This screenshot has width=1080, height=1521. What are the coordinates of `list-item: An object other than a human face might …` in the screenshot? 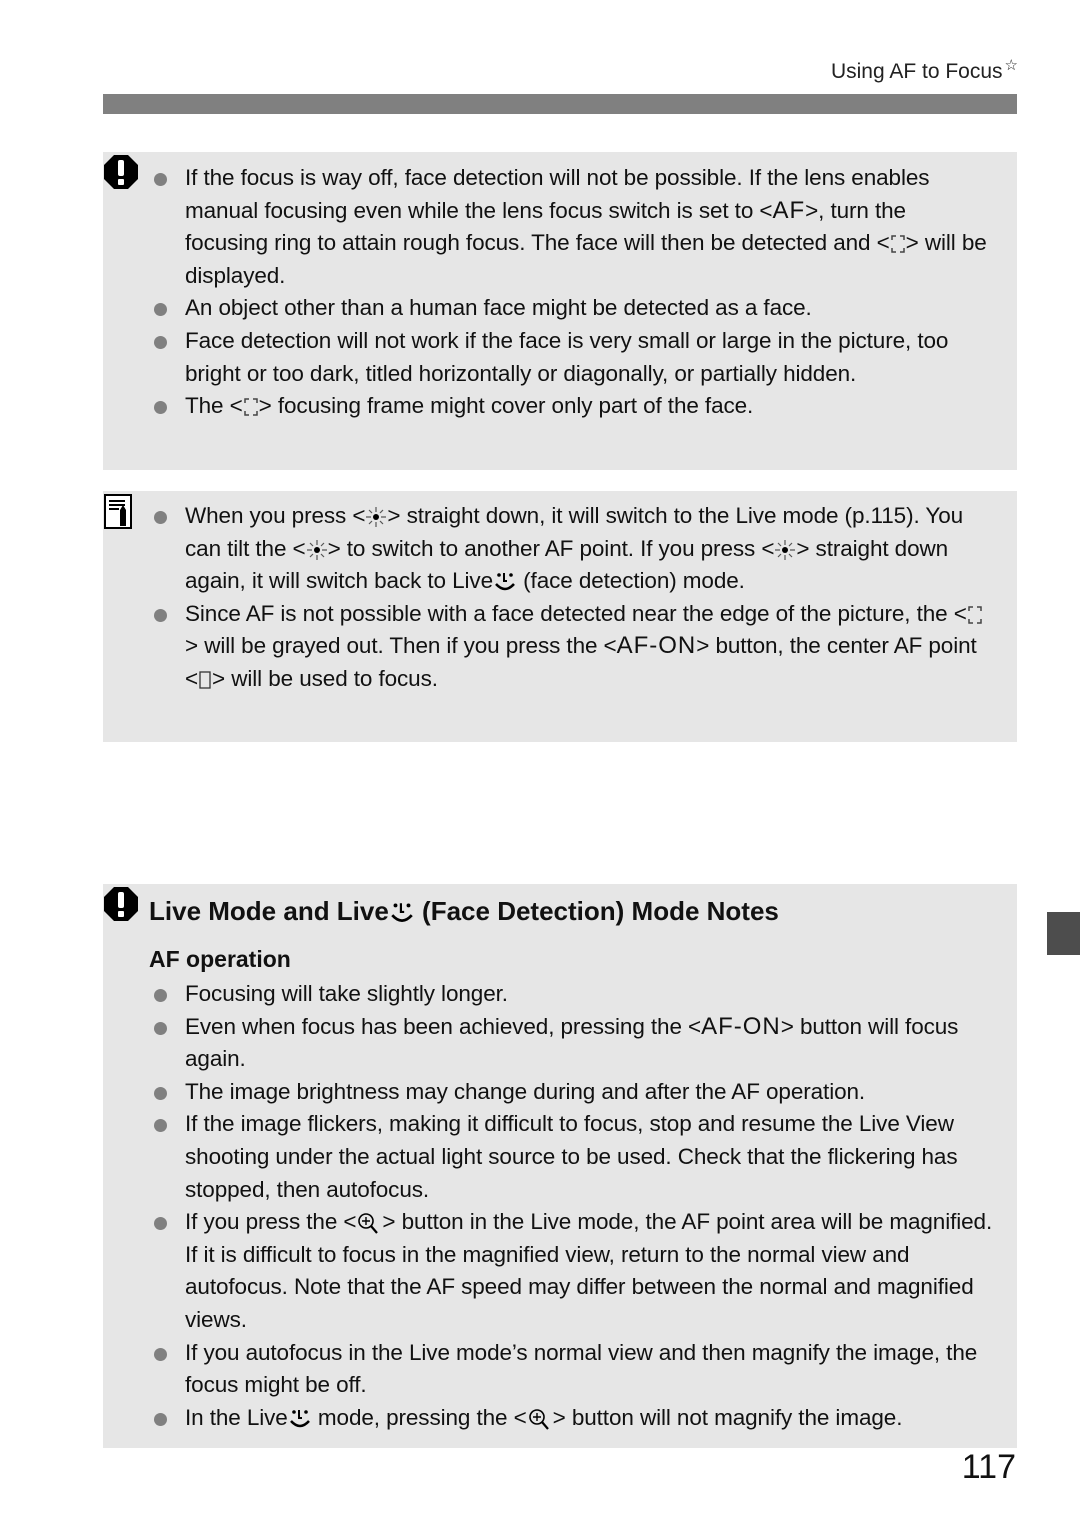 It's located at (574, 308).